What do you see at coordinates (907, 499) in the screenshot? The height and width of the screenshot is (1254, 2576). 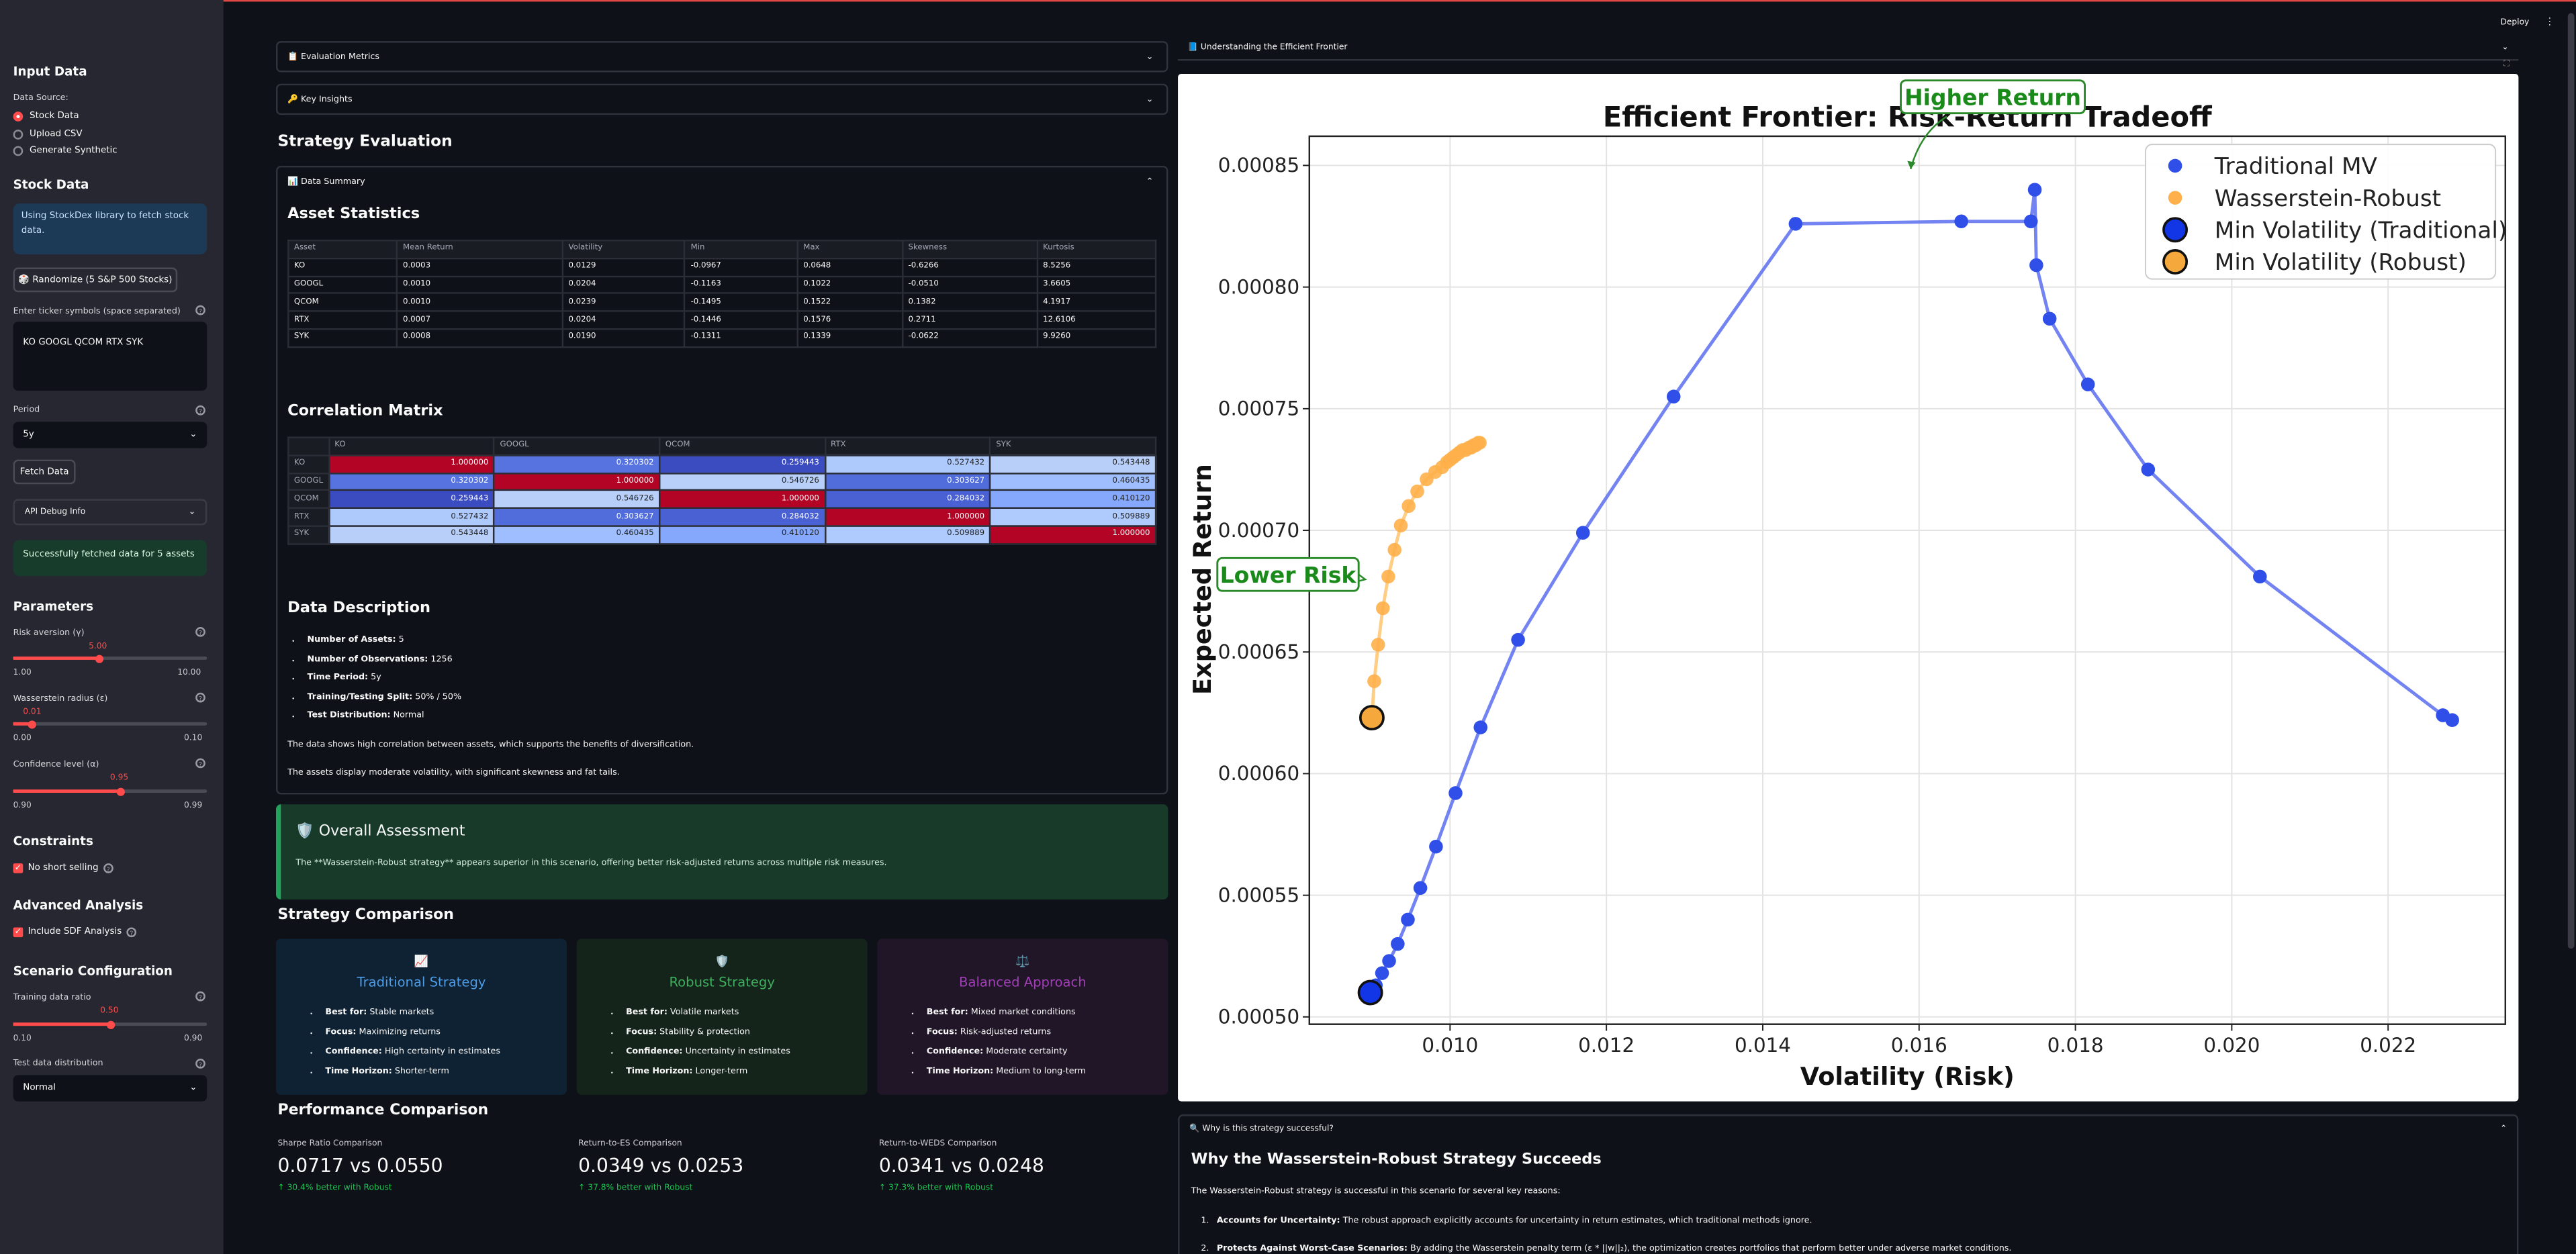 I see `corr-cell: 0.284032` at bounding box center [907, 499].